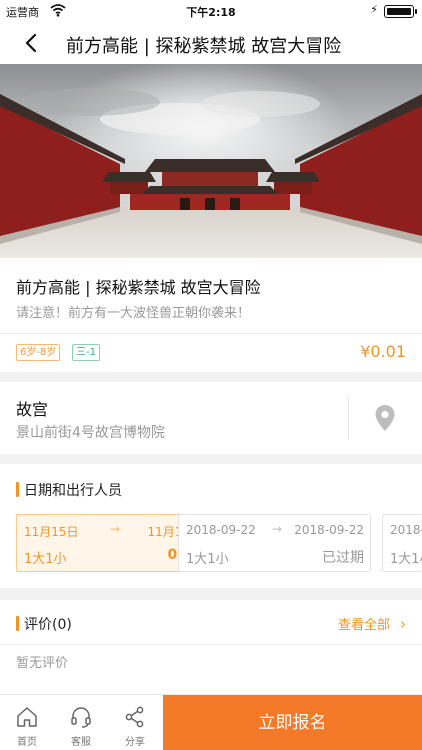 The height and width of the screenshot is (750, 422). I want to click on nav-bar: 前方高能 | 探秘紫禁城 故宫大冒险, so click(211, 43).